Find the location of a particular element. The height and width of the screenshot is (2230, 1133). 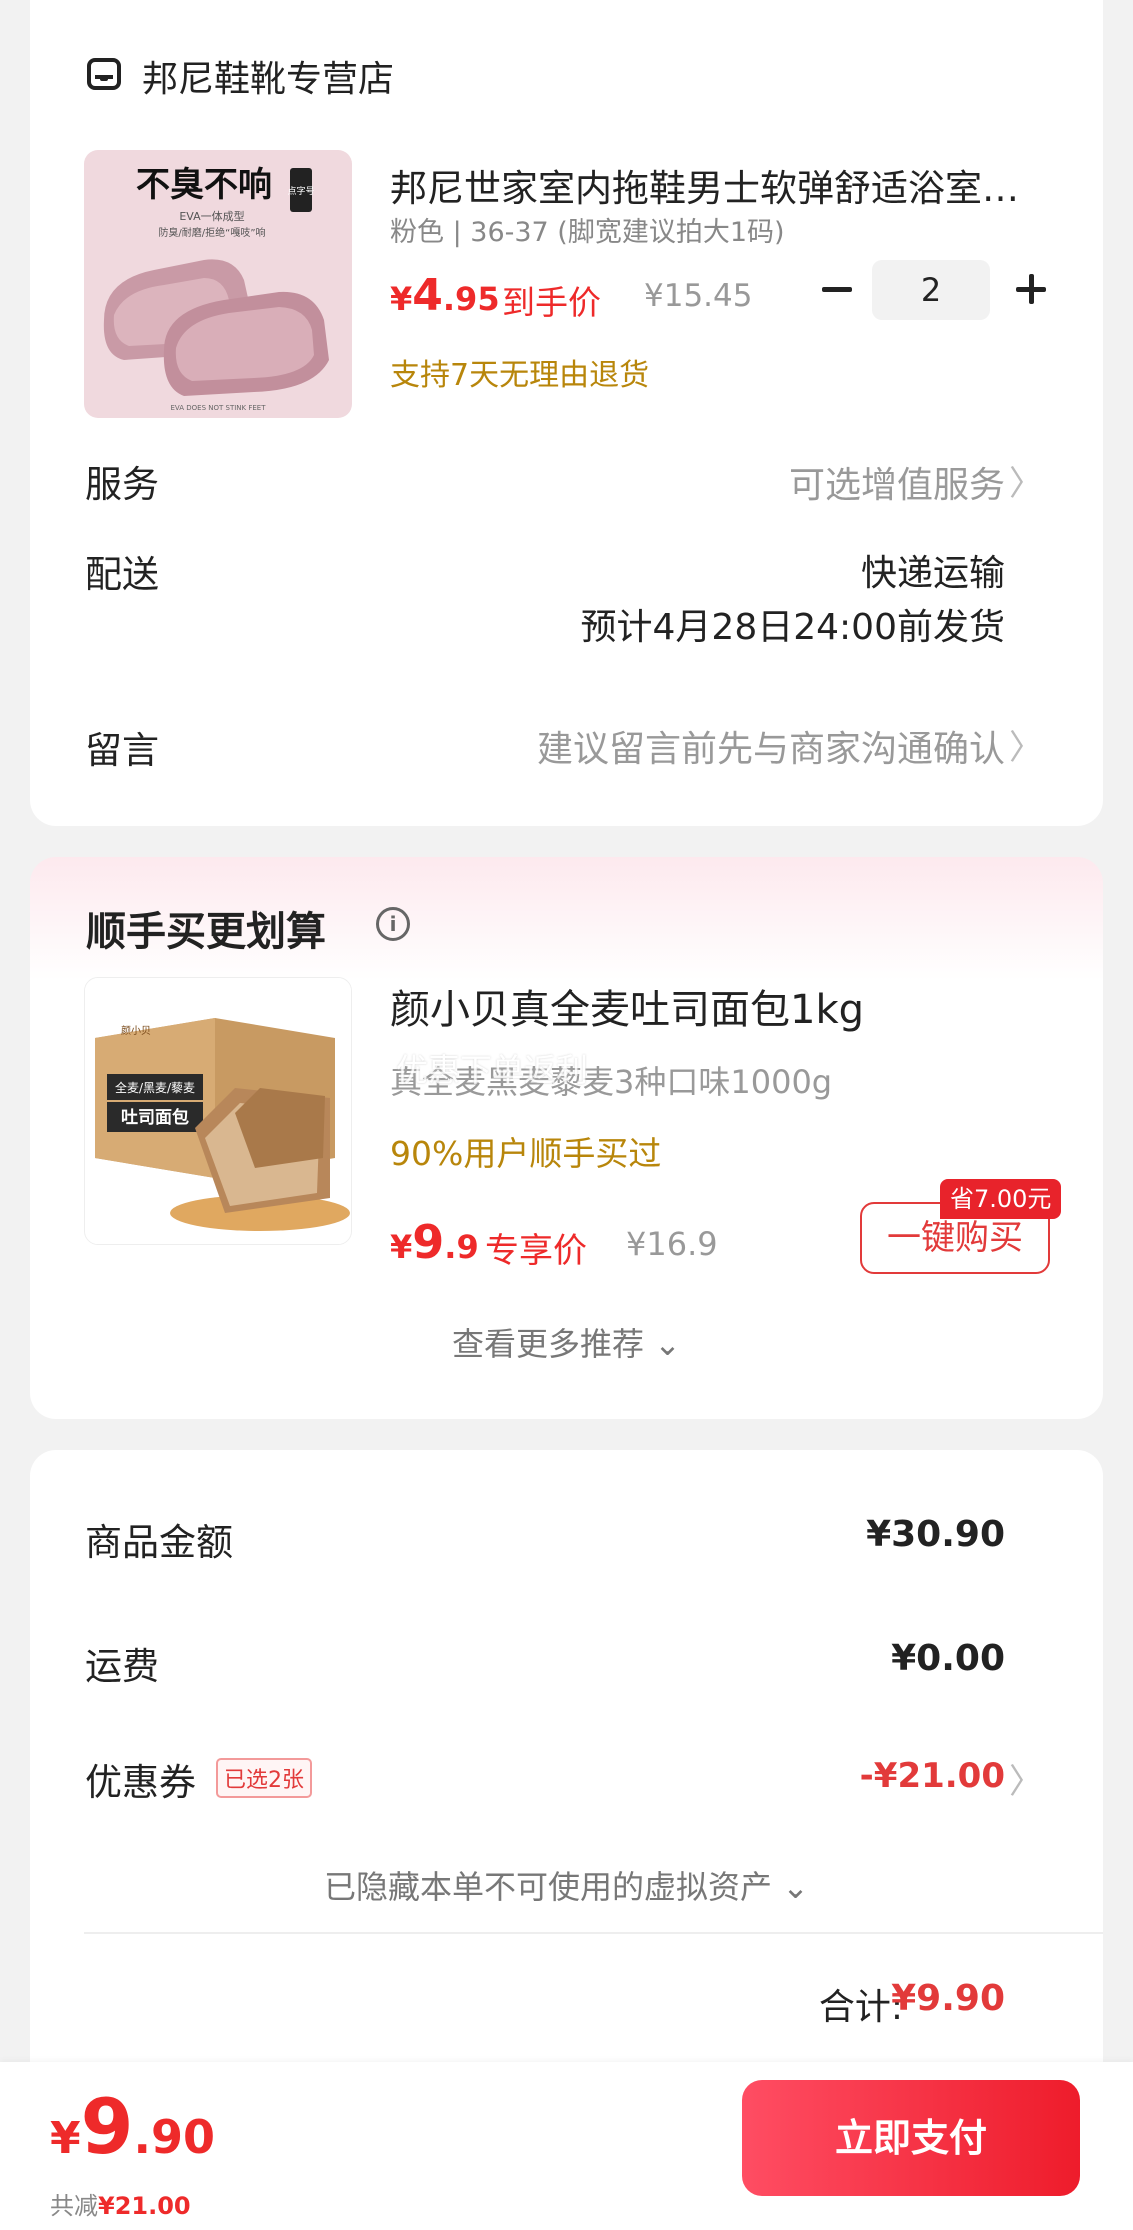

divider is located at coordinates (593, 1933).